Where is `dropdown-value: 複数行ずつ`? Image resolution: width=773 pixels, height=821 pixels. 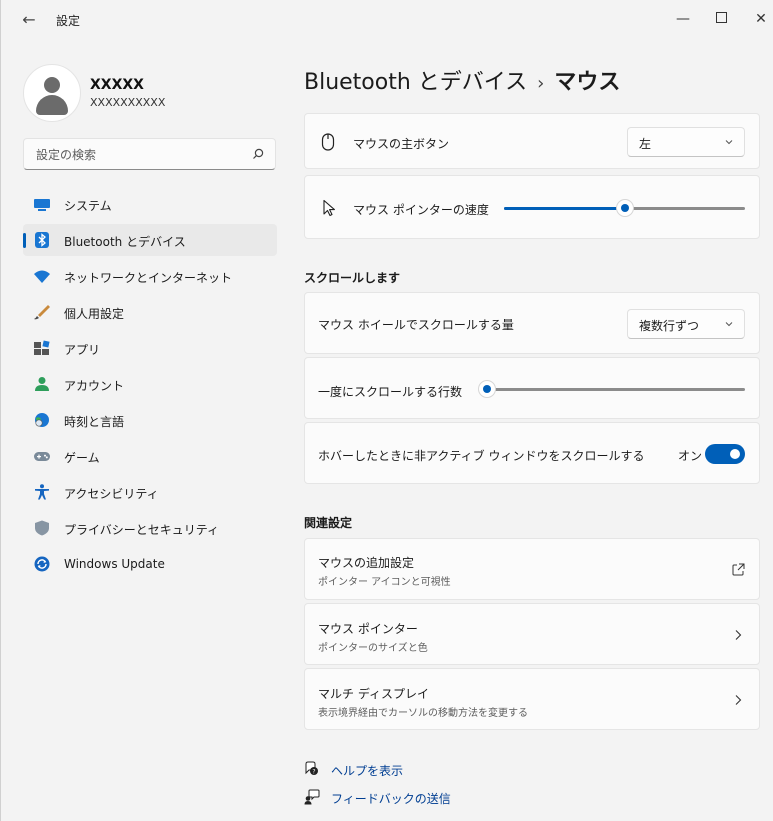 dropdown-value: 複数行ずつ is located at coordinates (669, 326).